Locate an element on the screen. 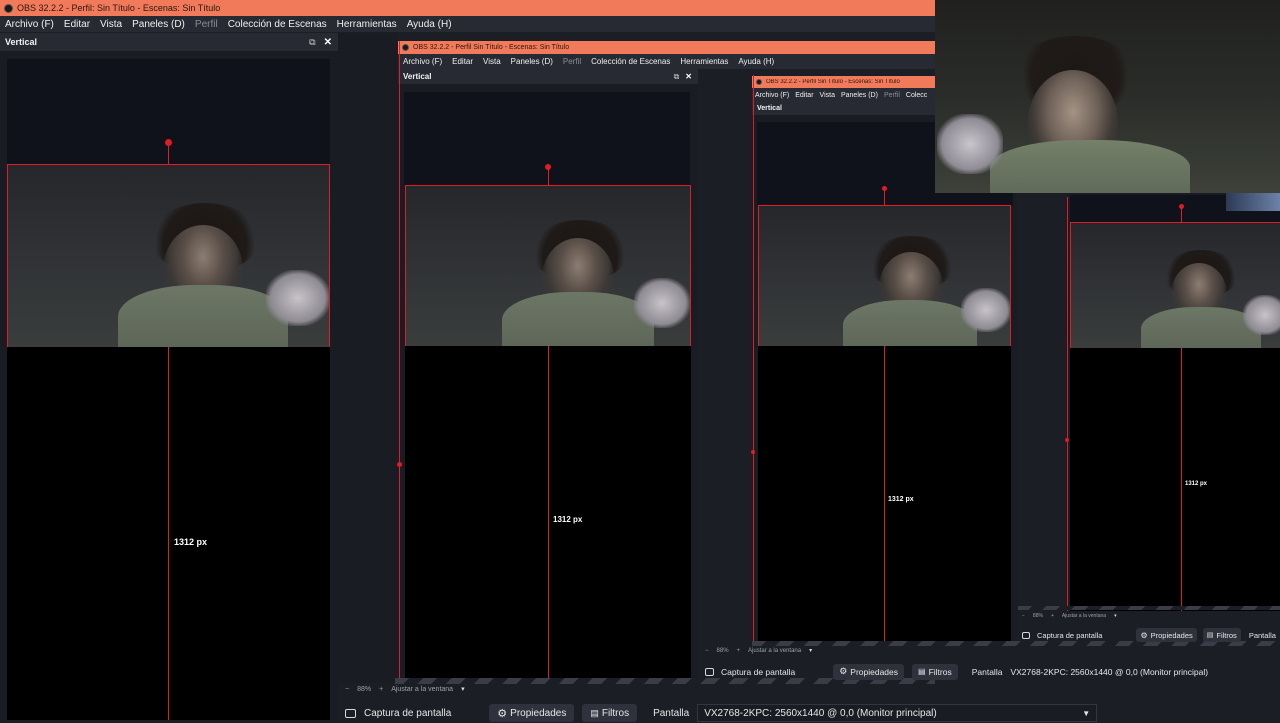 The width and height of the screenshot is (1280, 723). obs-window-nested-3: 1312 px is located at coordinates (1149, 403).